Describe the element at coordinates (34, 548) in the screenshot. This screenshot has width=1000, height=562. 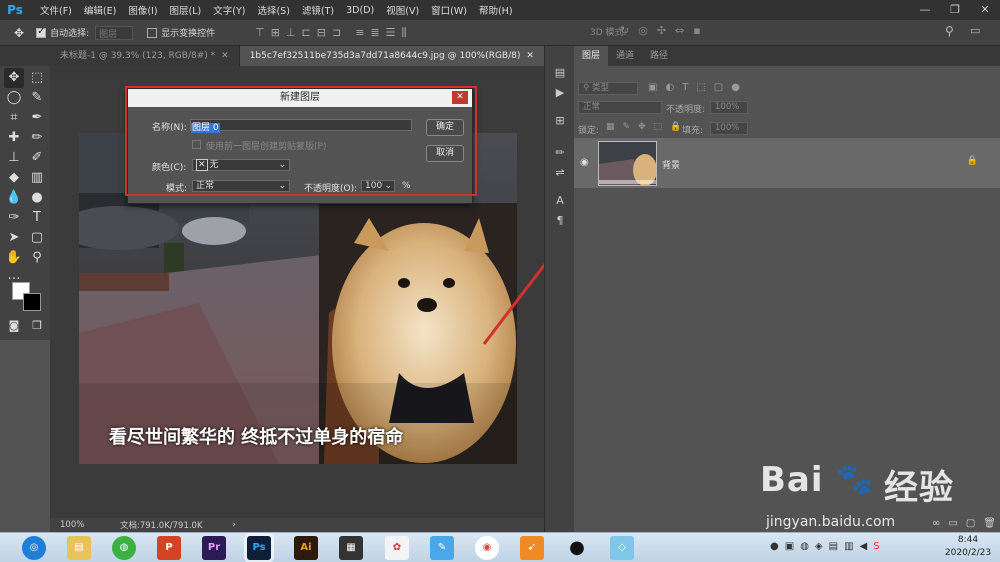
I see `start-button: ◎` at that location.